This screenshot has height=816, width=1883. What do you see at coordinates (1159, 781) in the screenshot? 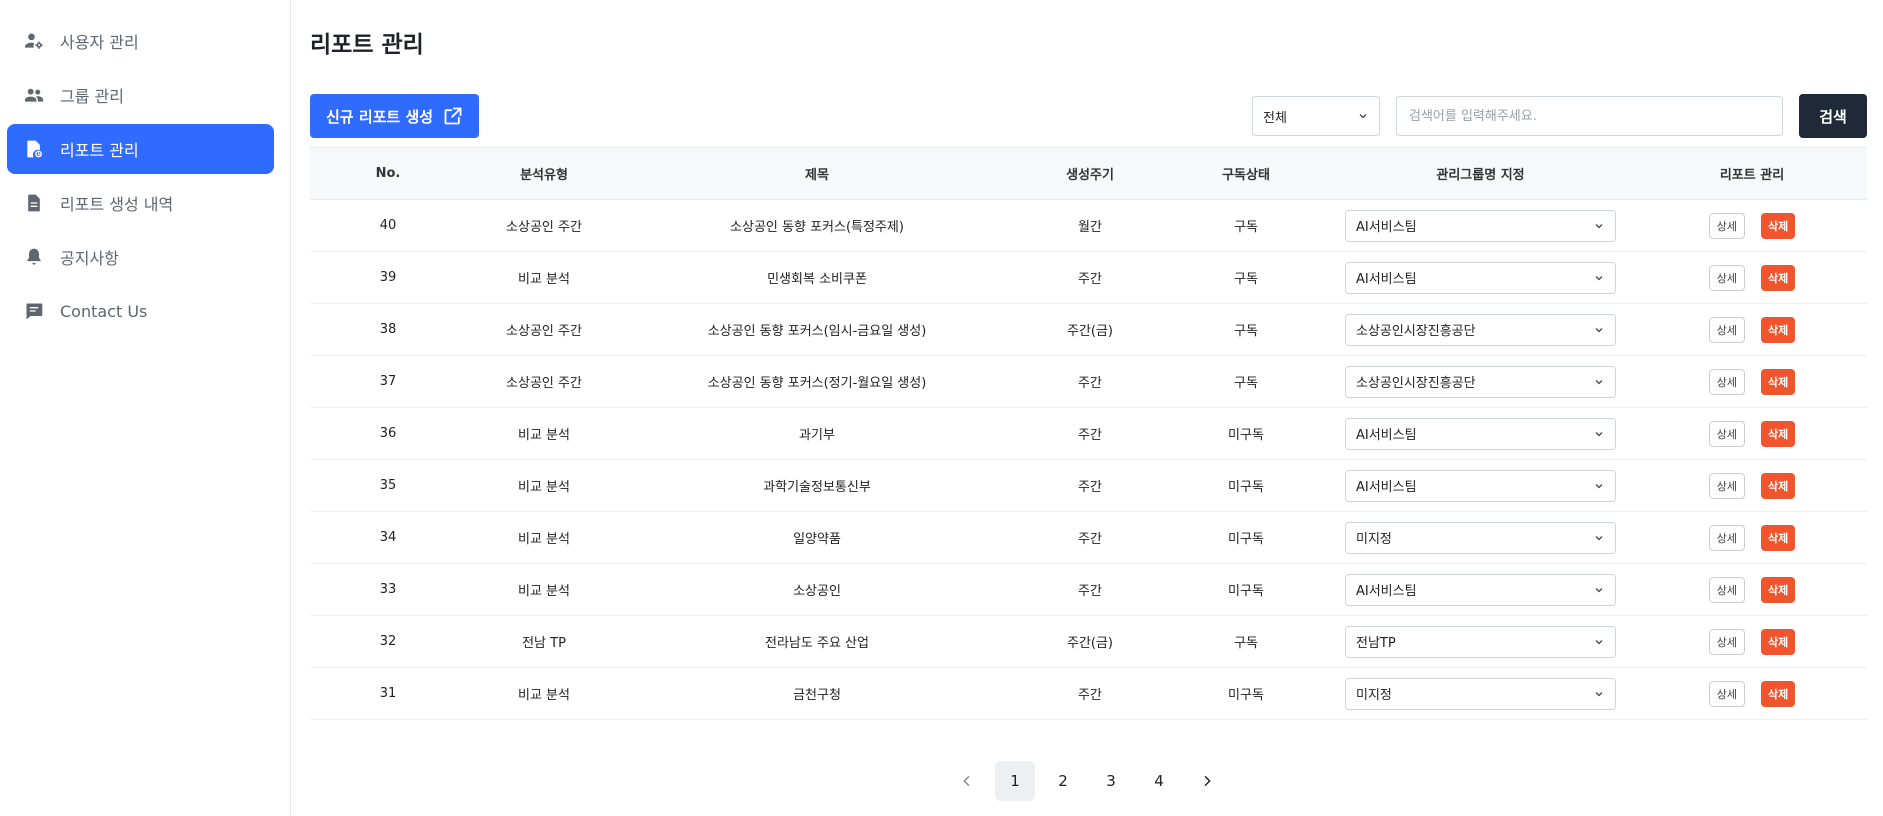
I see `page-4-button: 4` at bounding box center [1159, 781].